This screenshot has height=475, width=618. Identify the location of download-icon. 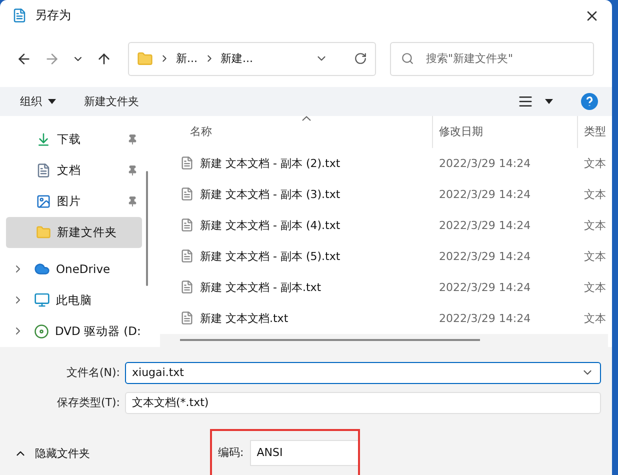
(43, 139).